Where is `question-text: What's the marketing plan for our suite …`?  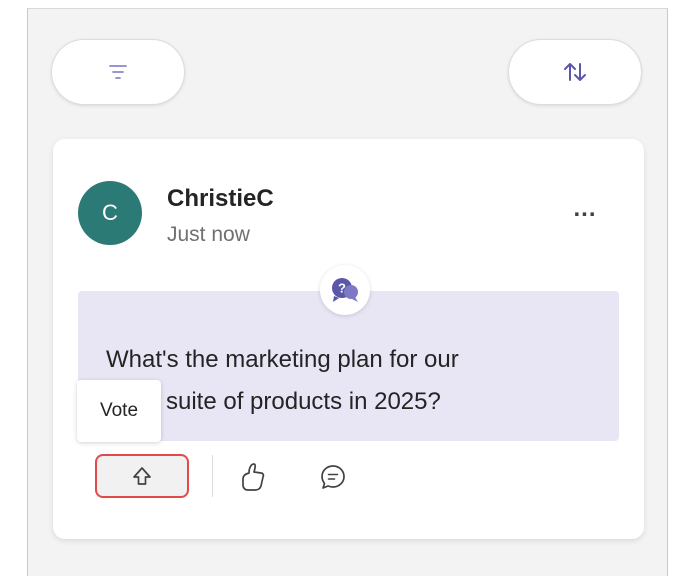
question-text: What's the marketing plan for our suite … is located at coordinates (346, 381).